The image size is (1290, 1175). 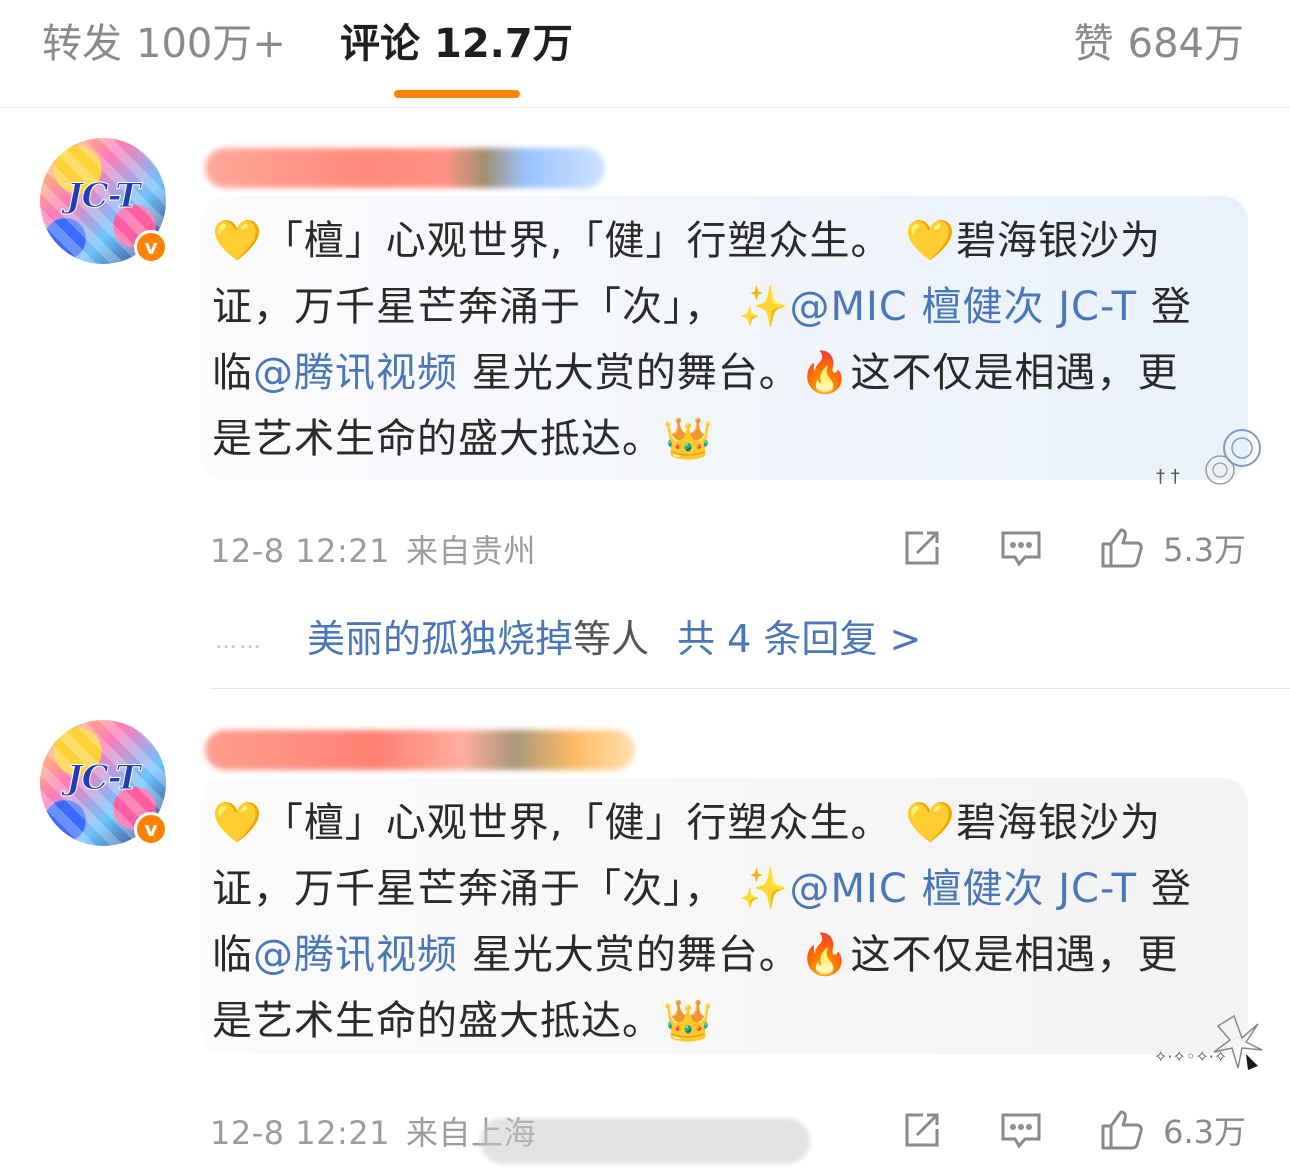 What do you see at coordinates (471, 551) in the screenshot?
I see `comment-location: 来自贵州` at bounding box center [471, 551].